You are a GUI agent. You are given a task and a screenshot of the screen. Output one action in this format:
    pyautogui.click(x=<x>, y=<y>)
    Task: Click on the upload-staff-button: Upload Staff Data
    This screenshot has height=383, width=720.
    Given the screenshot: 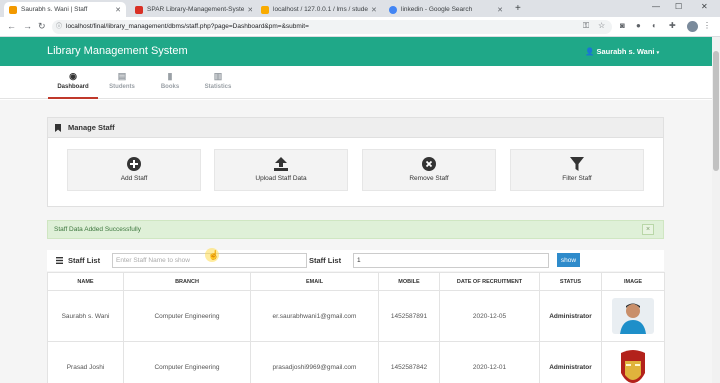 What is the action you would take?
    pyautogui.click(x=281, y=170)
    